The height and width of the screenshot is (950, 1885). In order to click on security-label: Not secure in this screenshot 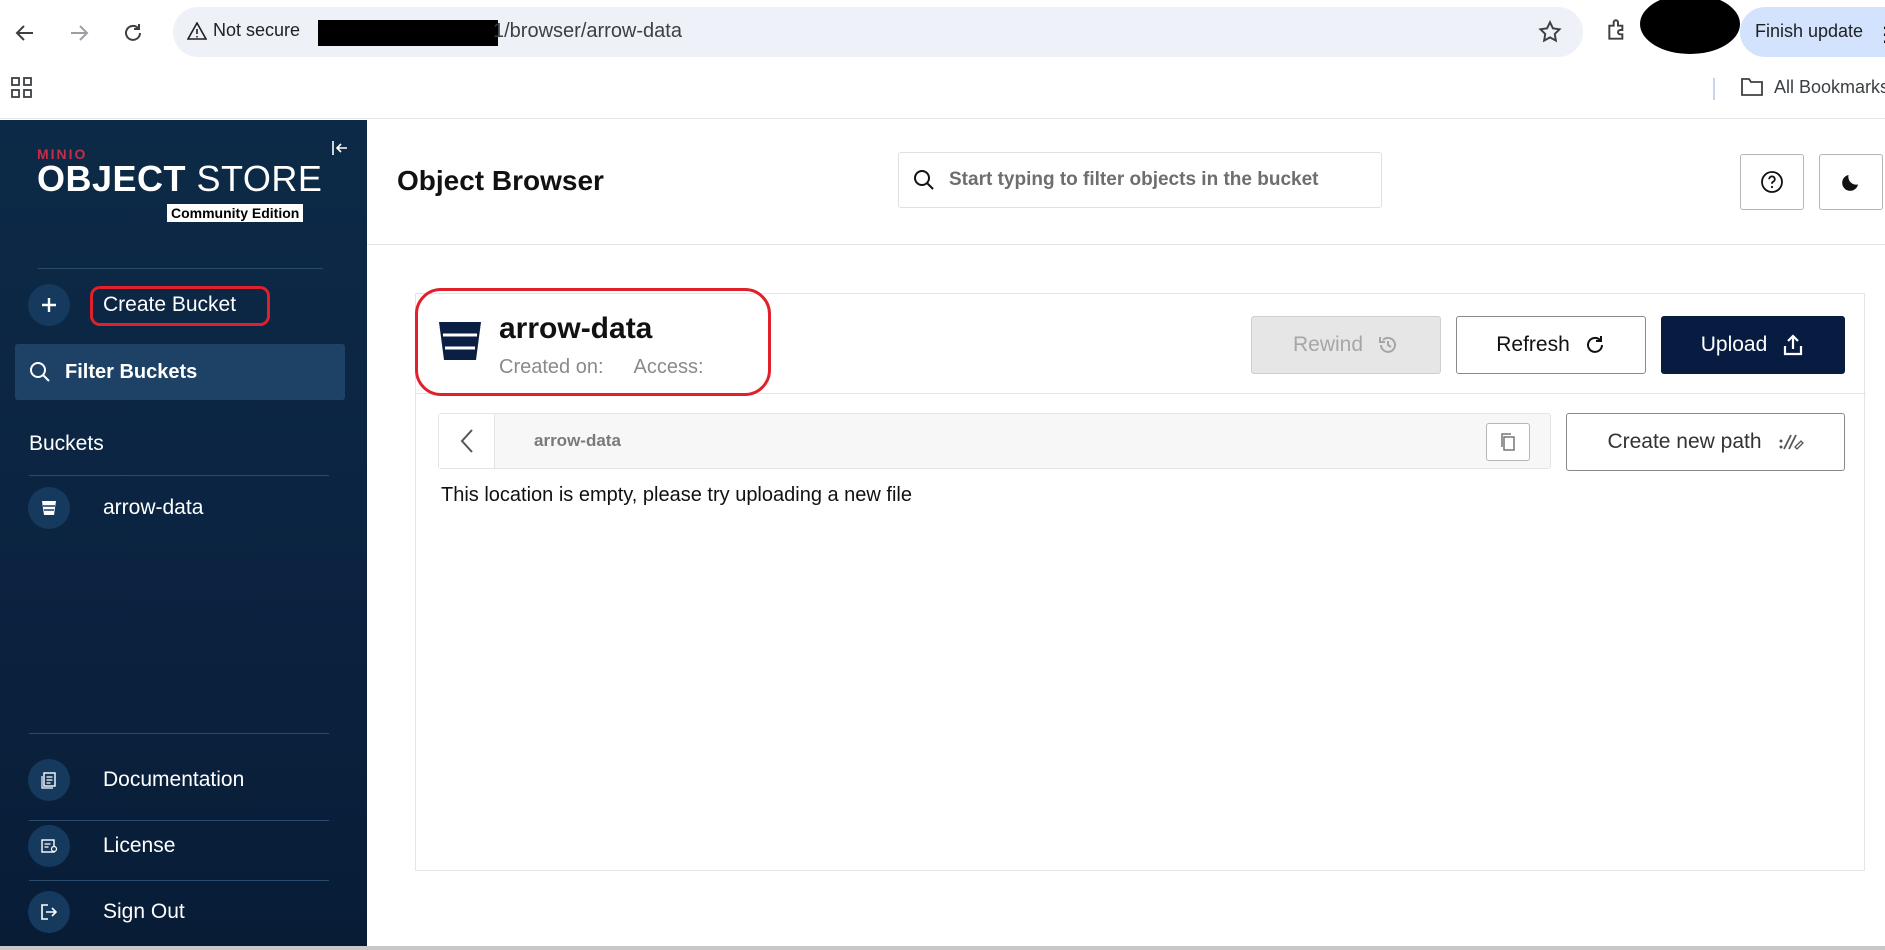, I will do `click(257, 30)`.